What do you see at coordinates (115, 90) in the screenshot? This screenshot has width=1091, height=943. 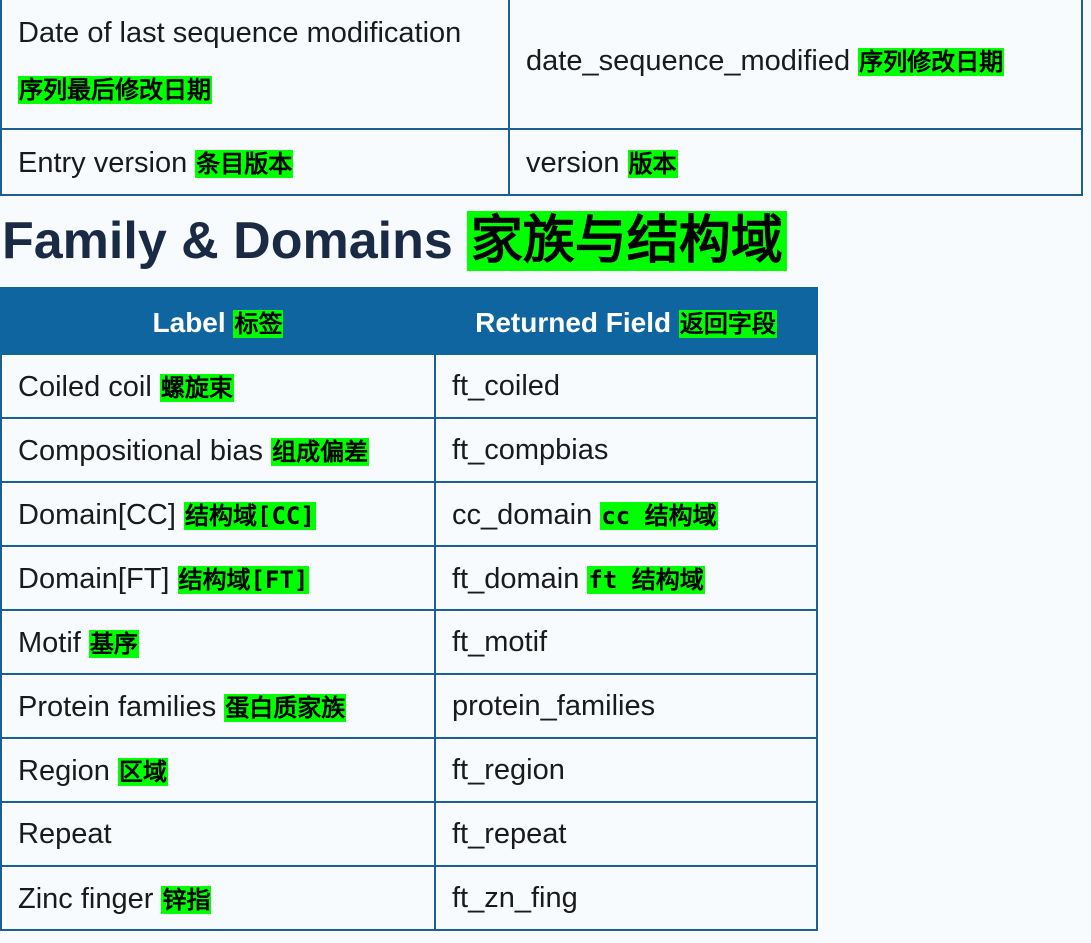 I see `label-translation: 序列最后修改日期` at bounding box center [115, 90].